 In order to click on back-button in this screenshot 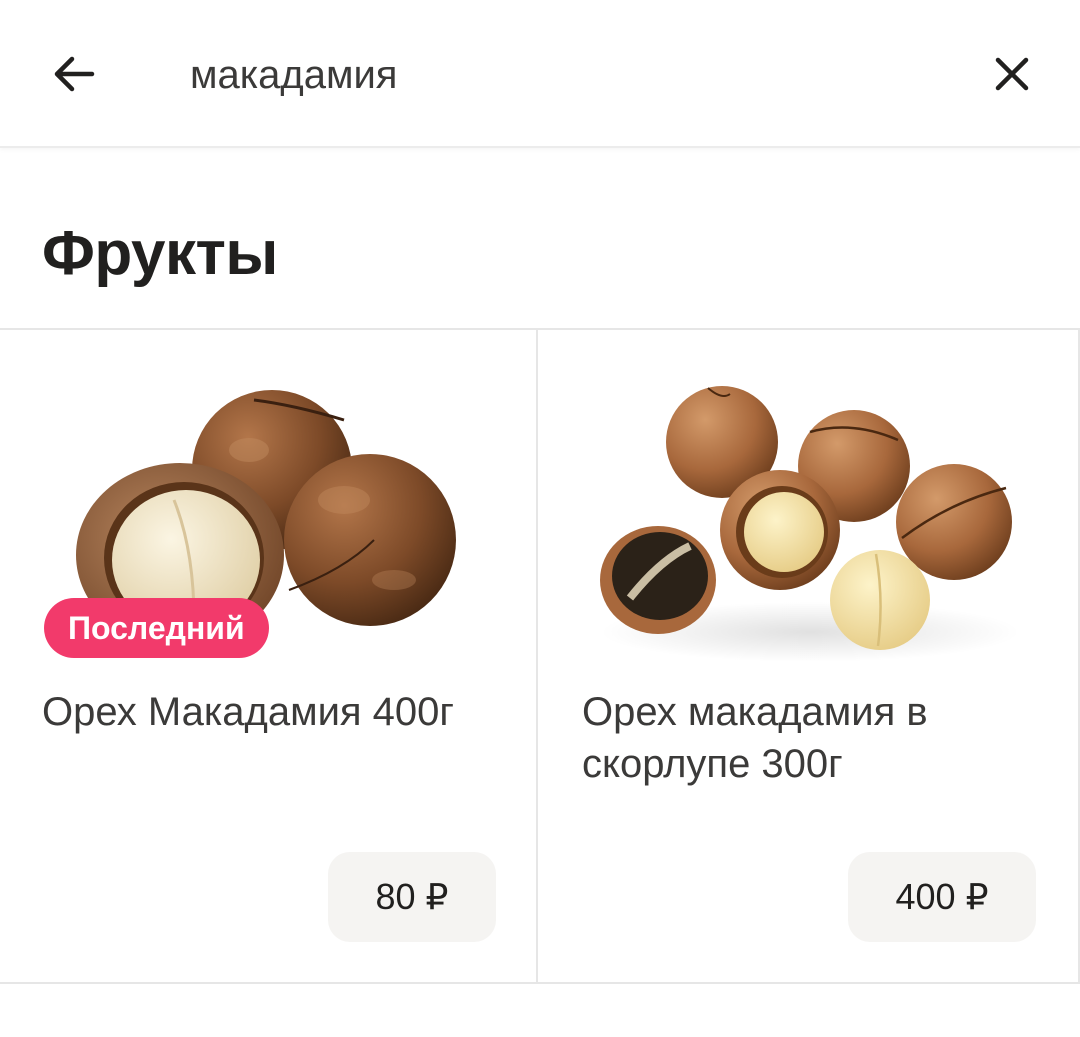, I will do `click(74, 74)`.